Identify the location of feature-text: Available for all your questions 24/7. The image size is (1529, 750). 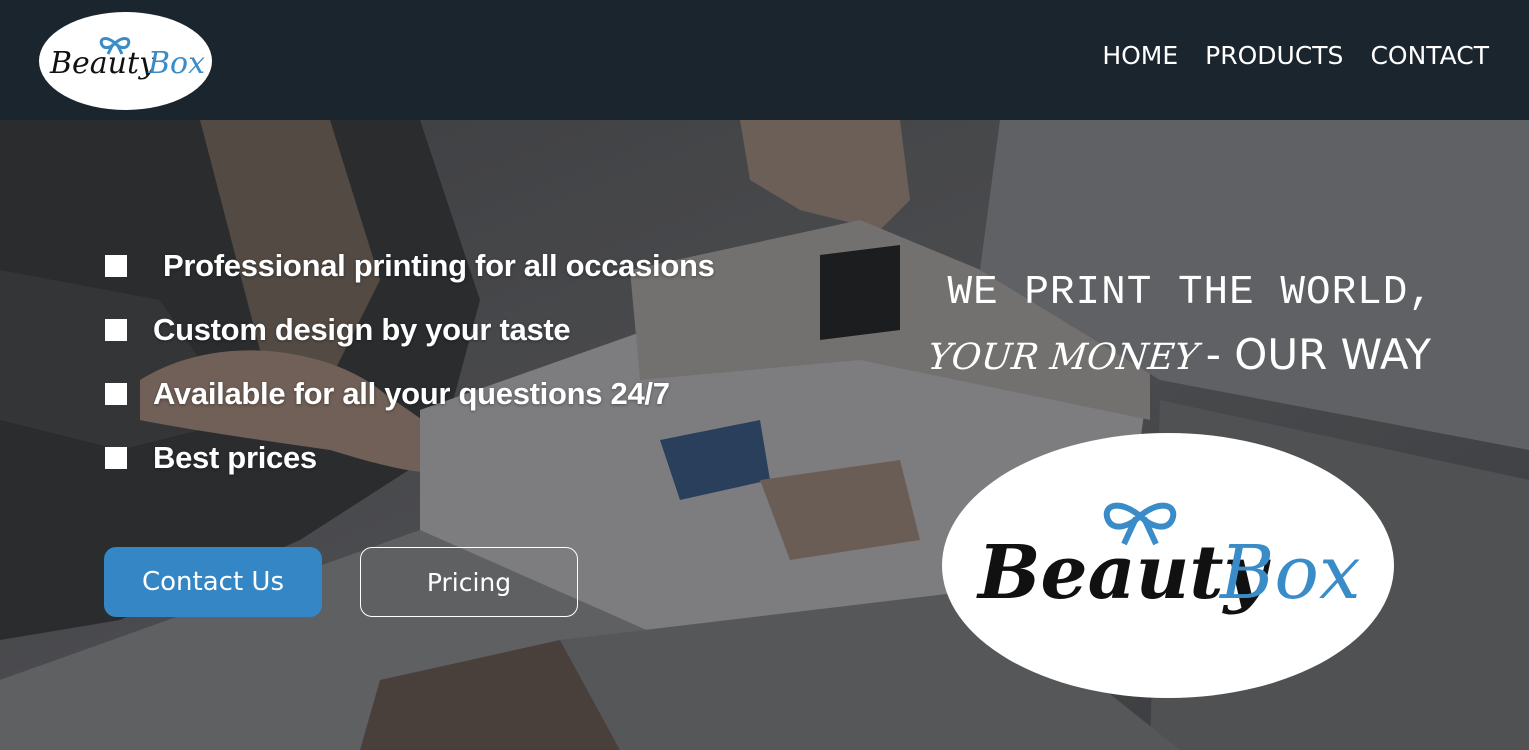
(411, 393).